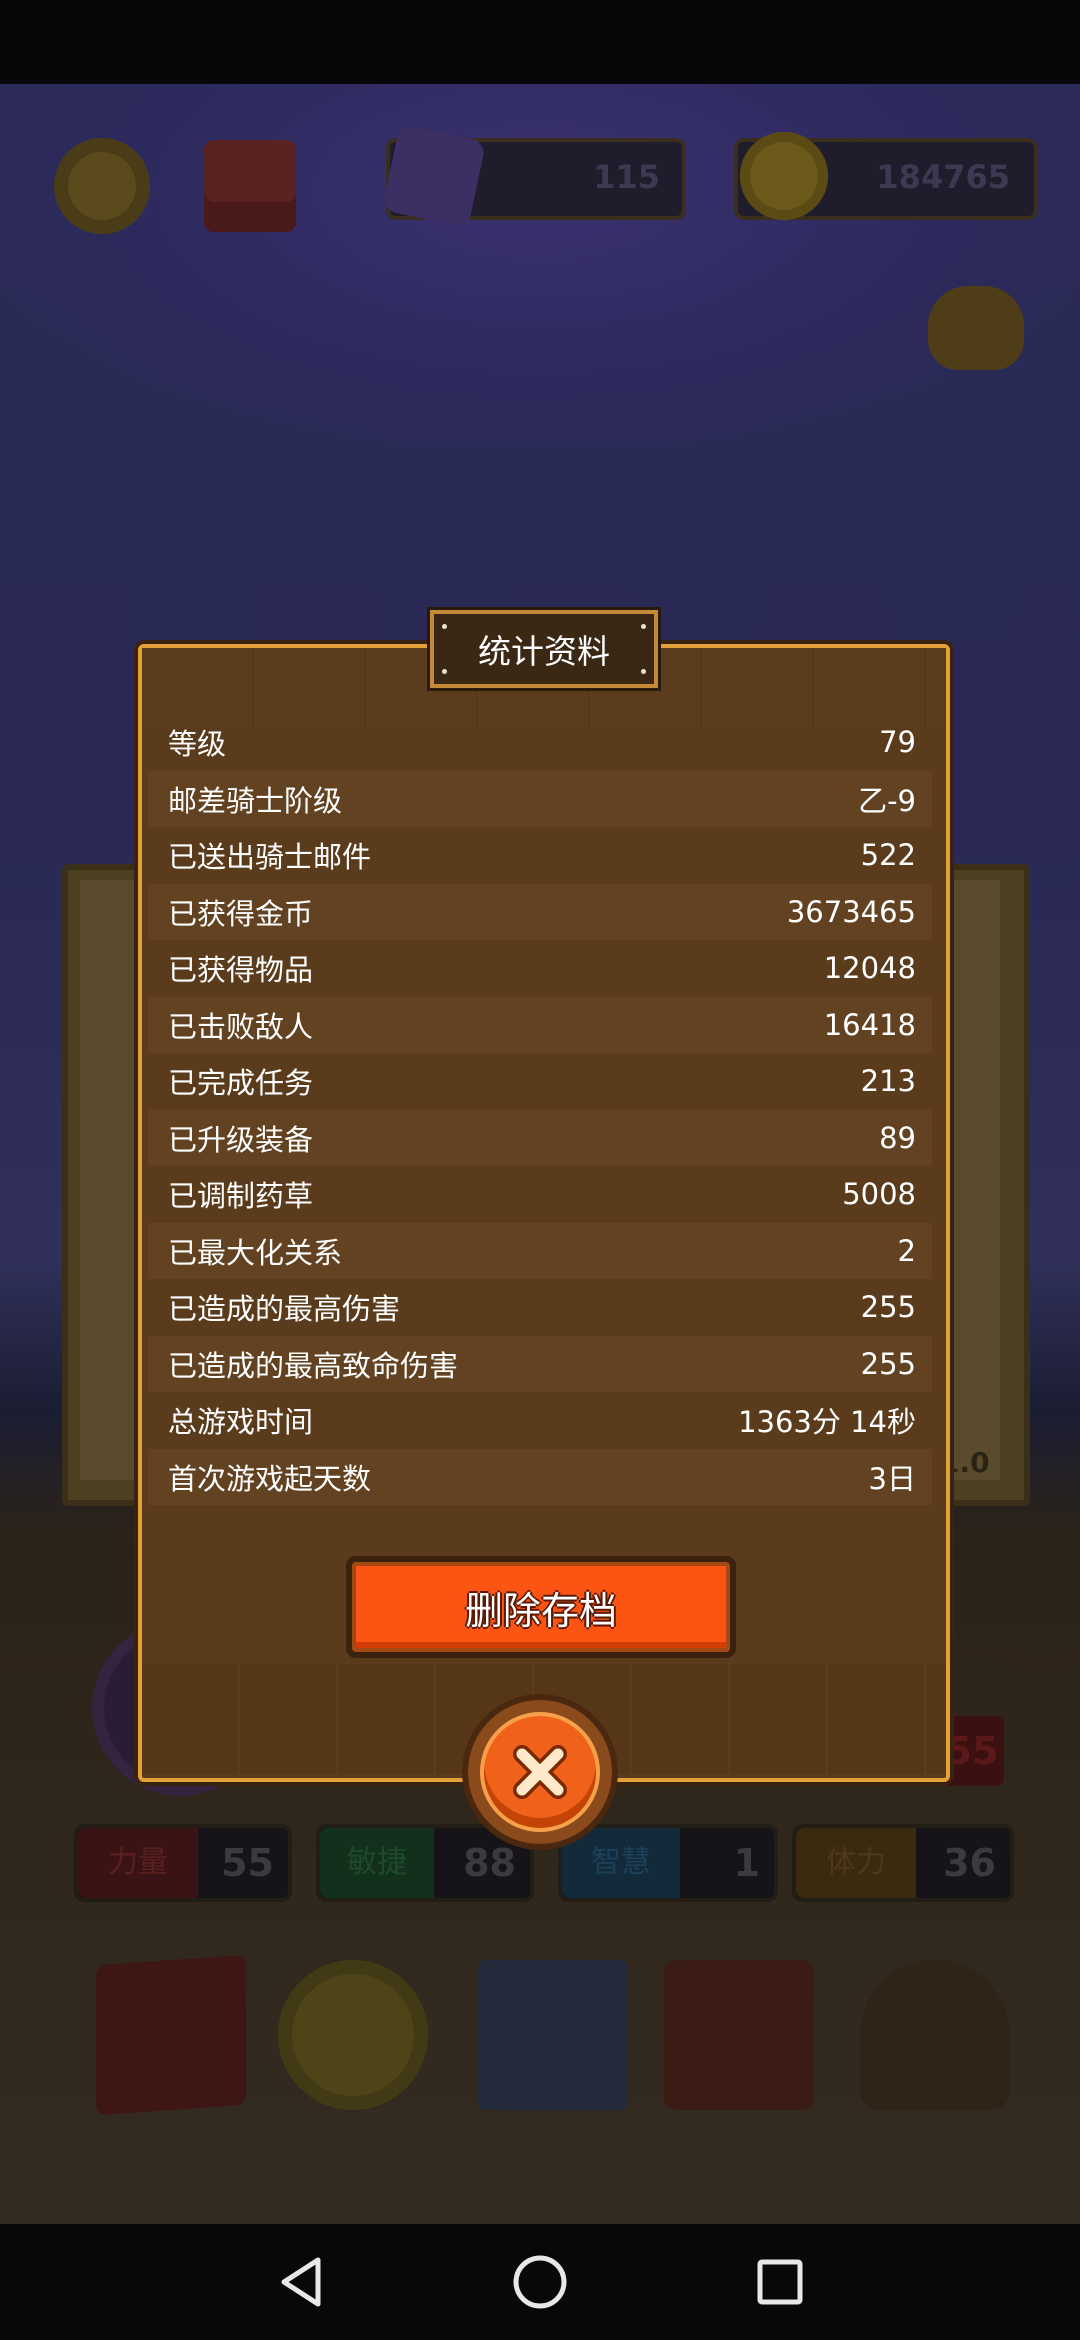 This screenshot has width=1080, height=2340. What do you see at coordinates (250, 186) in the screenshot?
I see `gift-box-icon` at bounding box center [250, 186].